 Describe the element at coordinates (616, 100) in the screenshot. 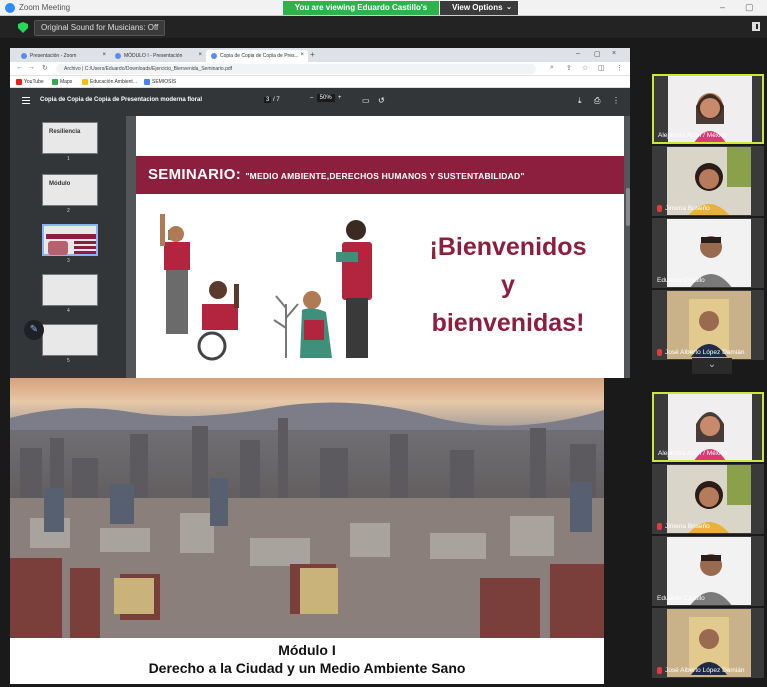

I see `pdf-more-icon: ⋮` at that location.